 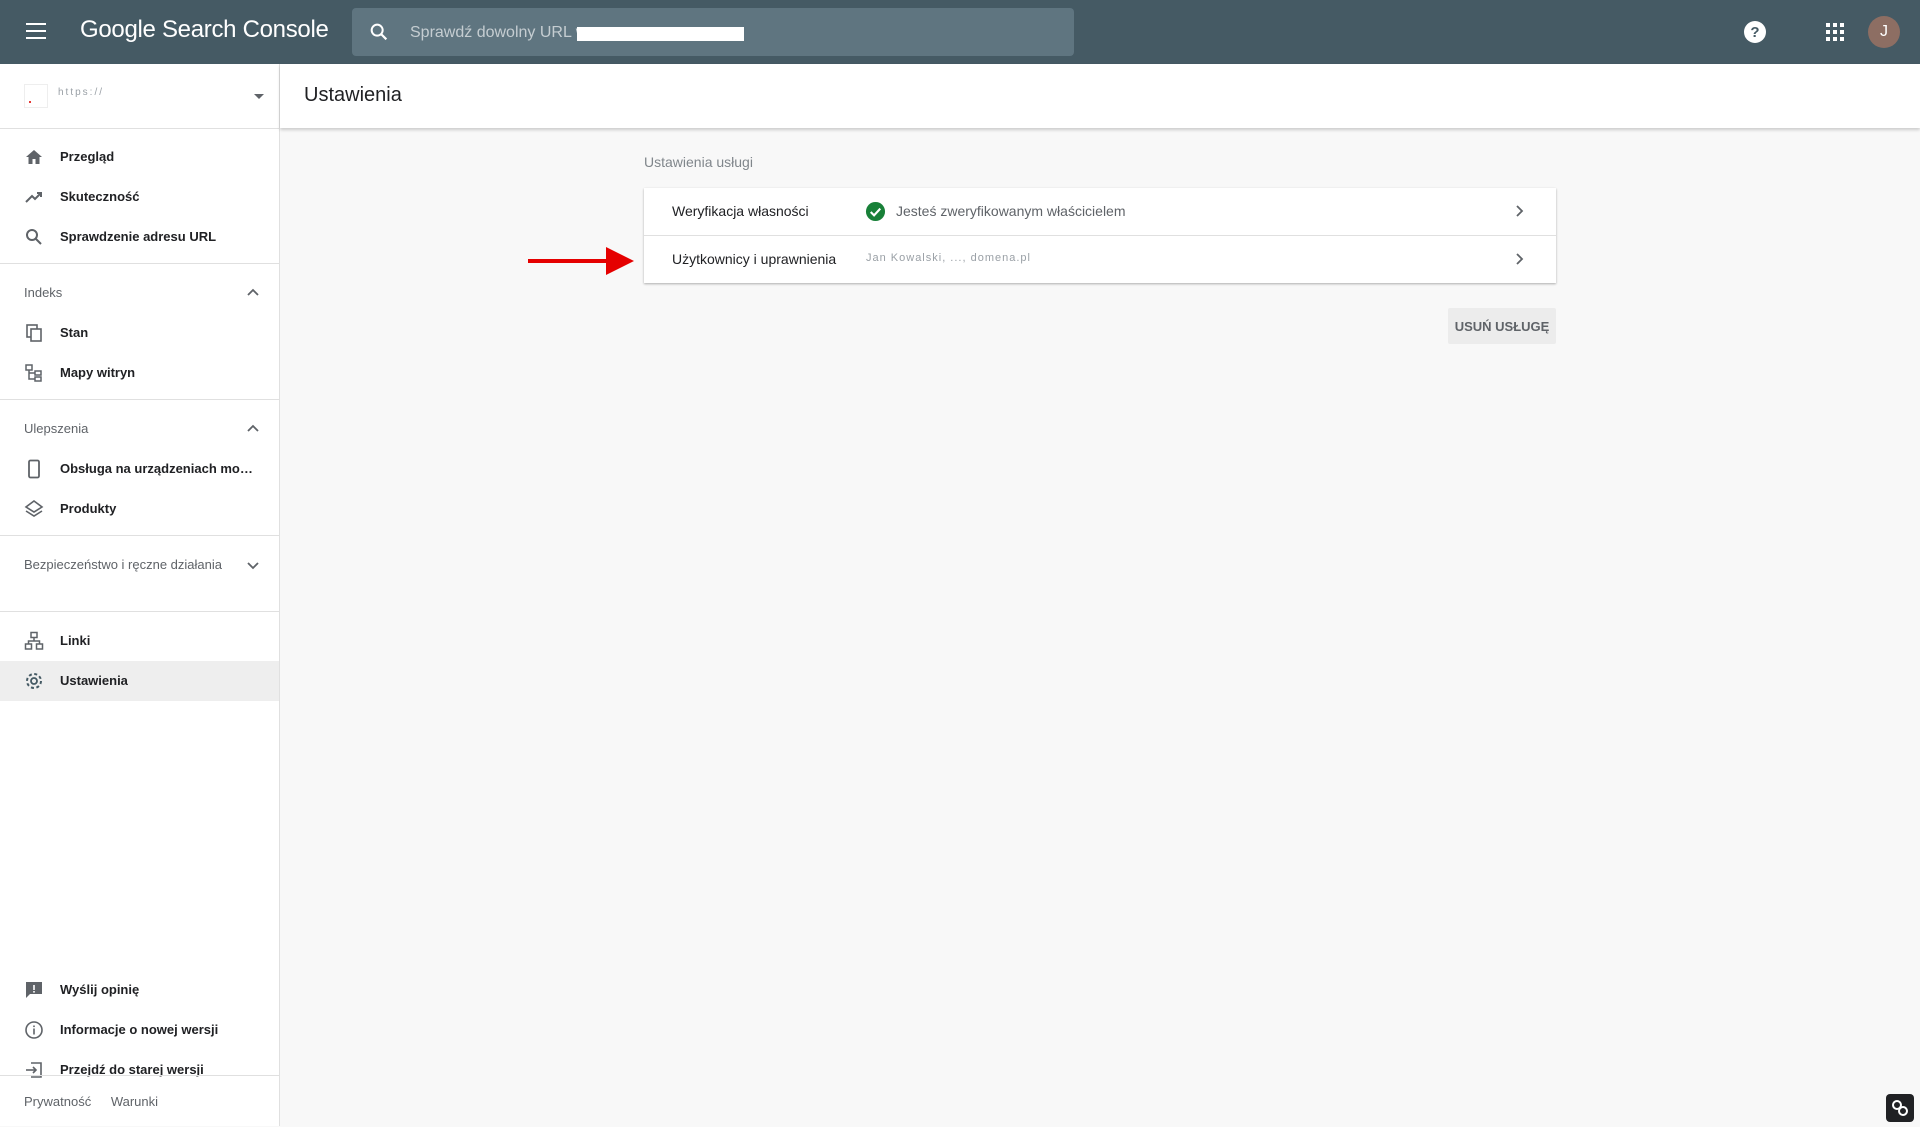 I want to click on sidebar-item-label: Linki, so click(x=75, y=640).